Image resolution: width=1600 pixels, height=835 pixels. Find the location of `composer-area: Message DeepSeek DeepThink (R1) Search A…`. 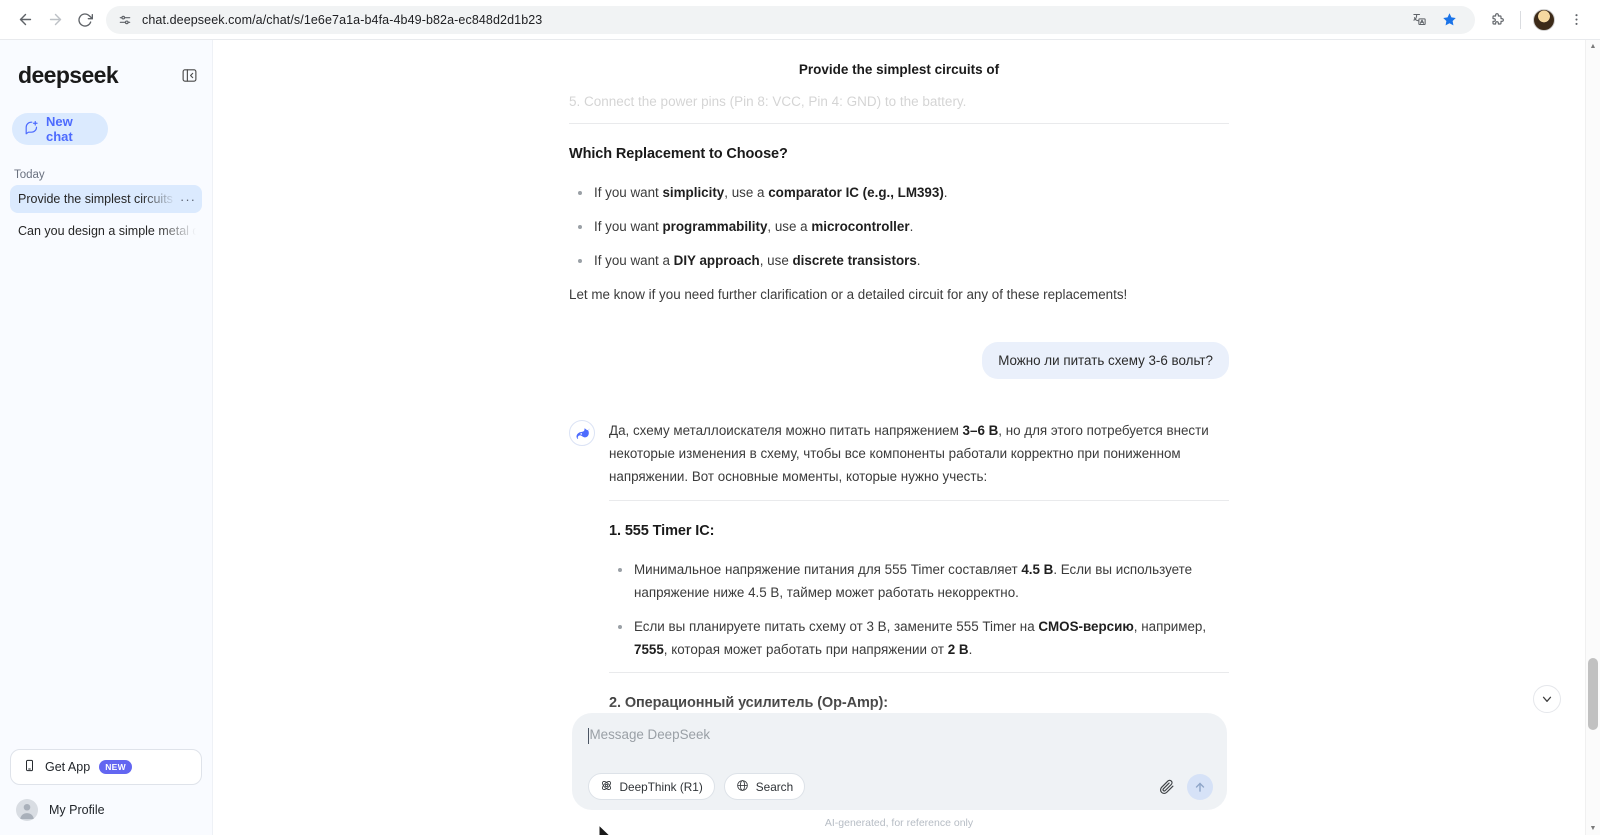

composer-area: Message DeepSeek DeepThink (R1) Search A… is located at coordinates (899, 774).